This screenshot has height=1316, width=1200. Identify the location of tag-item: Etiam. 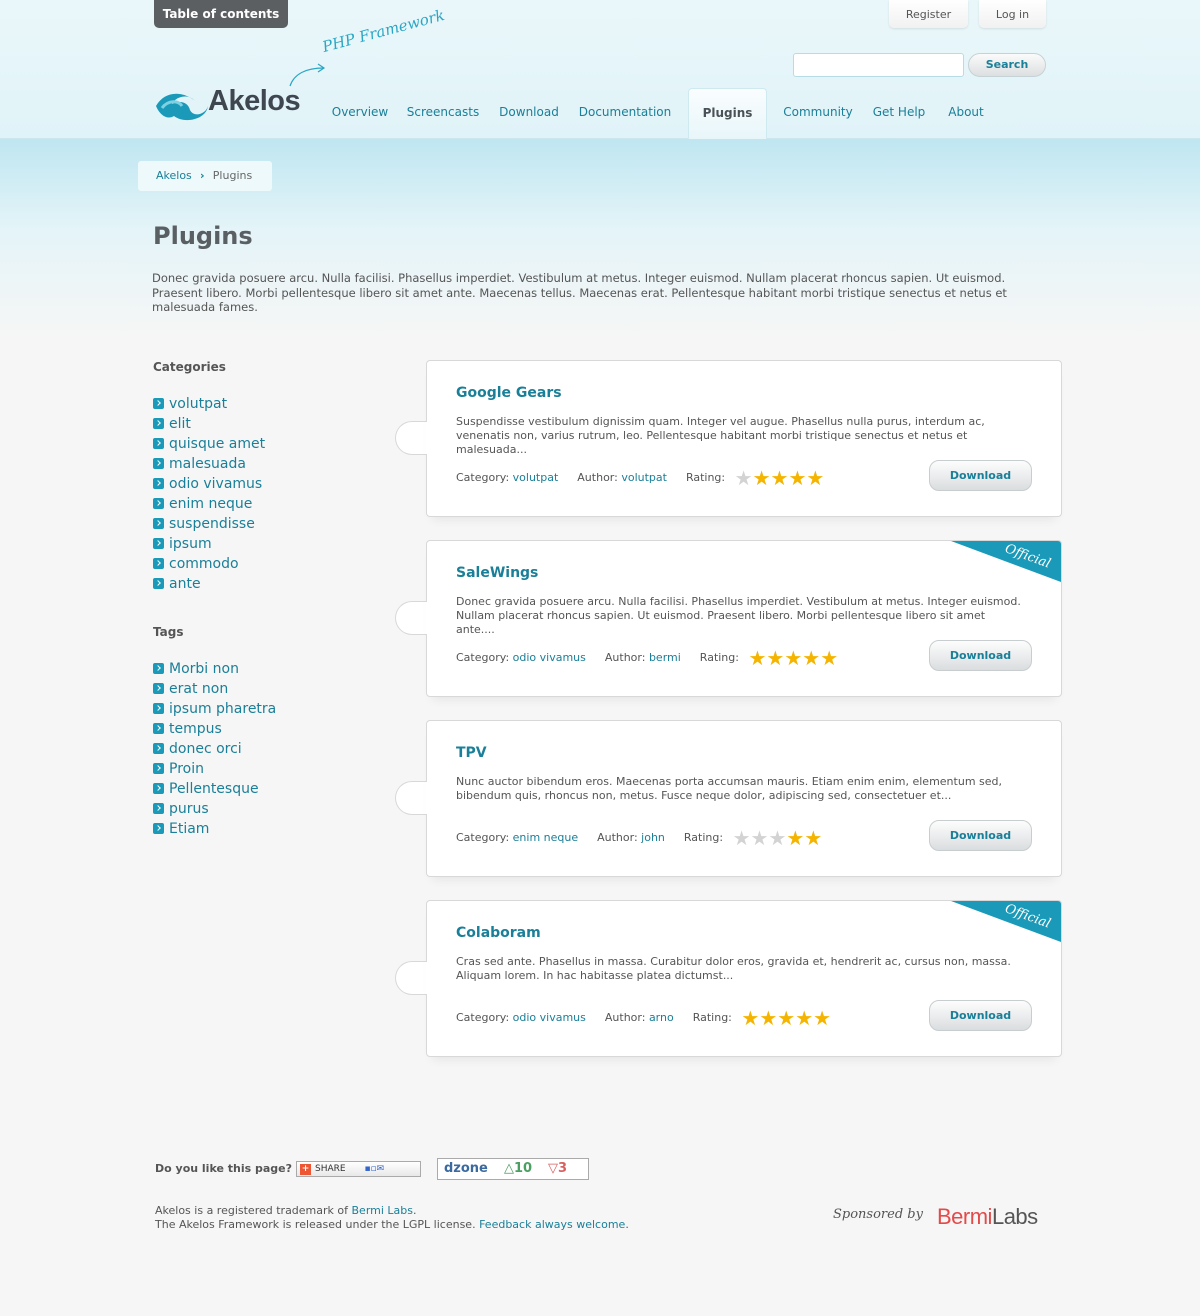
(214, 829).